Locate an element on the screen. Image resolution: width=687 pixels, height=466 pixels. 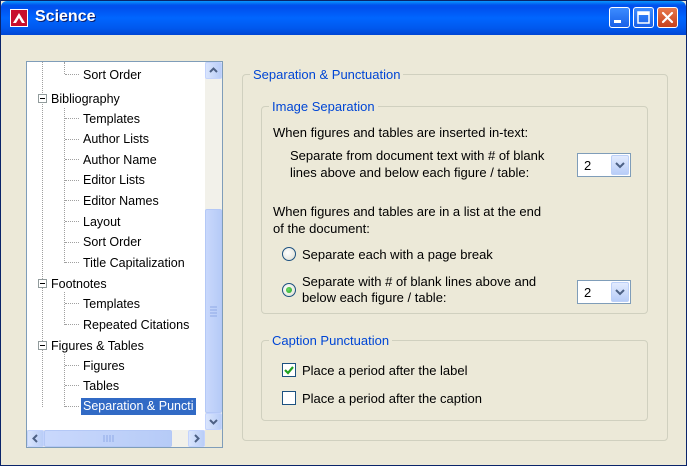
maximize-button is located at coordinates (643, 17).